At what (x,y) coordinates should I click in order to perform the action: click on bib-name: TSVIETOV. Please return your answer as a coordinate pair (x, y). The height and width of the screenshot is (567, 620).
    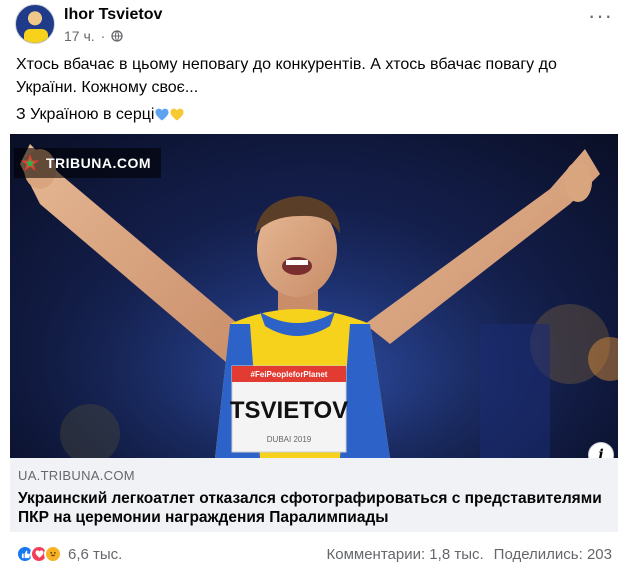
    Looking at the image, I should click on (289, 410).